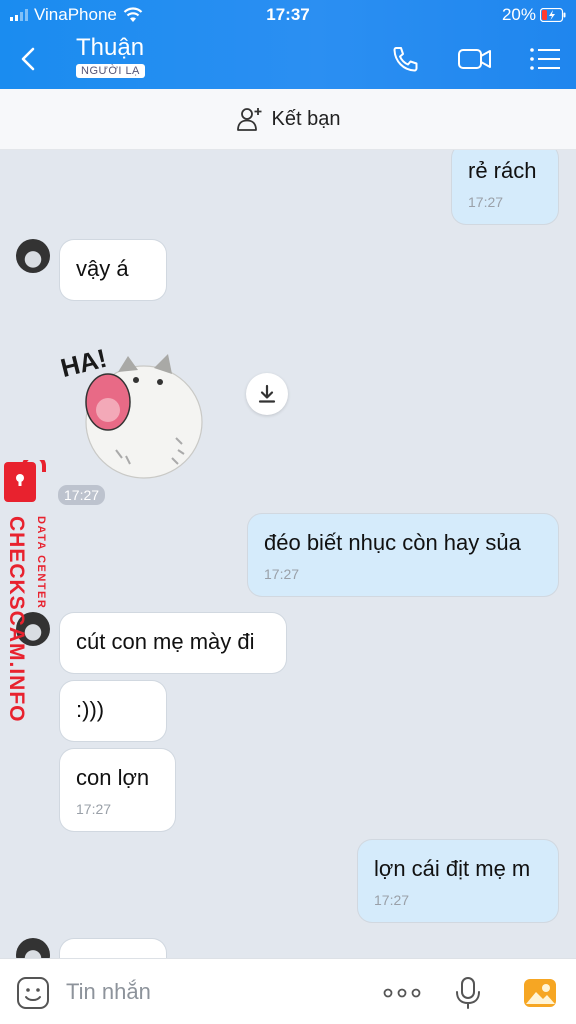 The width and height of the screenshot is (576, 1024). Describe the element at coordinates (110, 48) in the screenshot. I see `contact-name: Thuận` at that location.